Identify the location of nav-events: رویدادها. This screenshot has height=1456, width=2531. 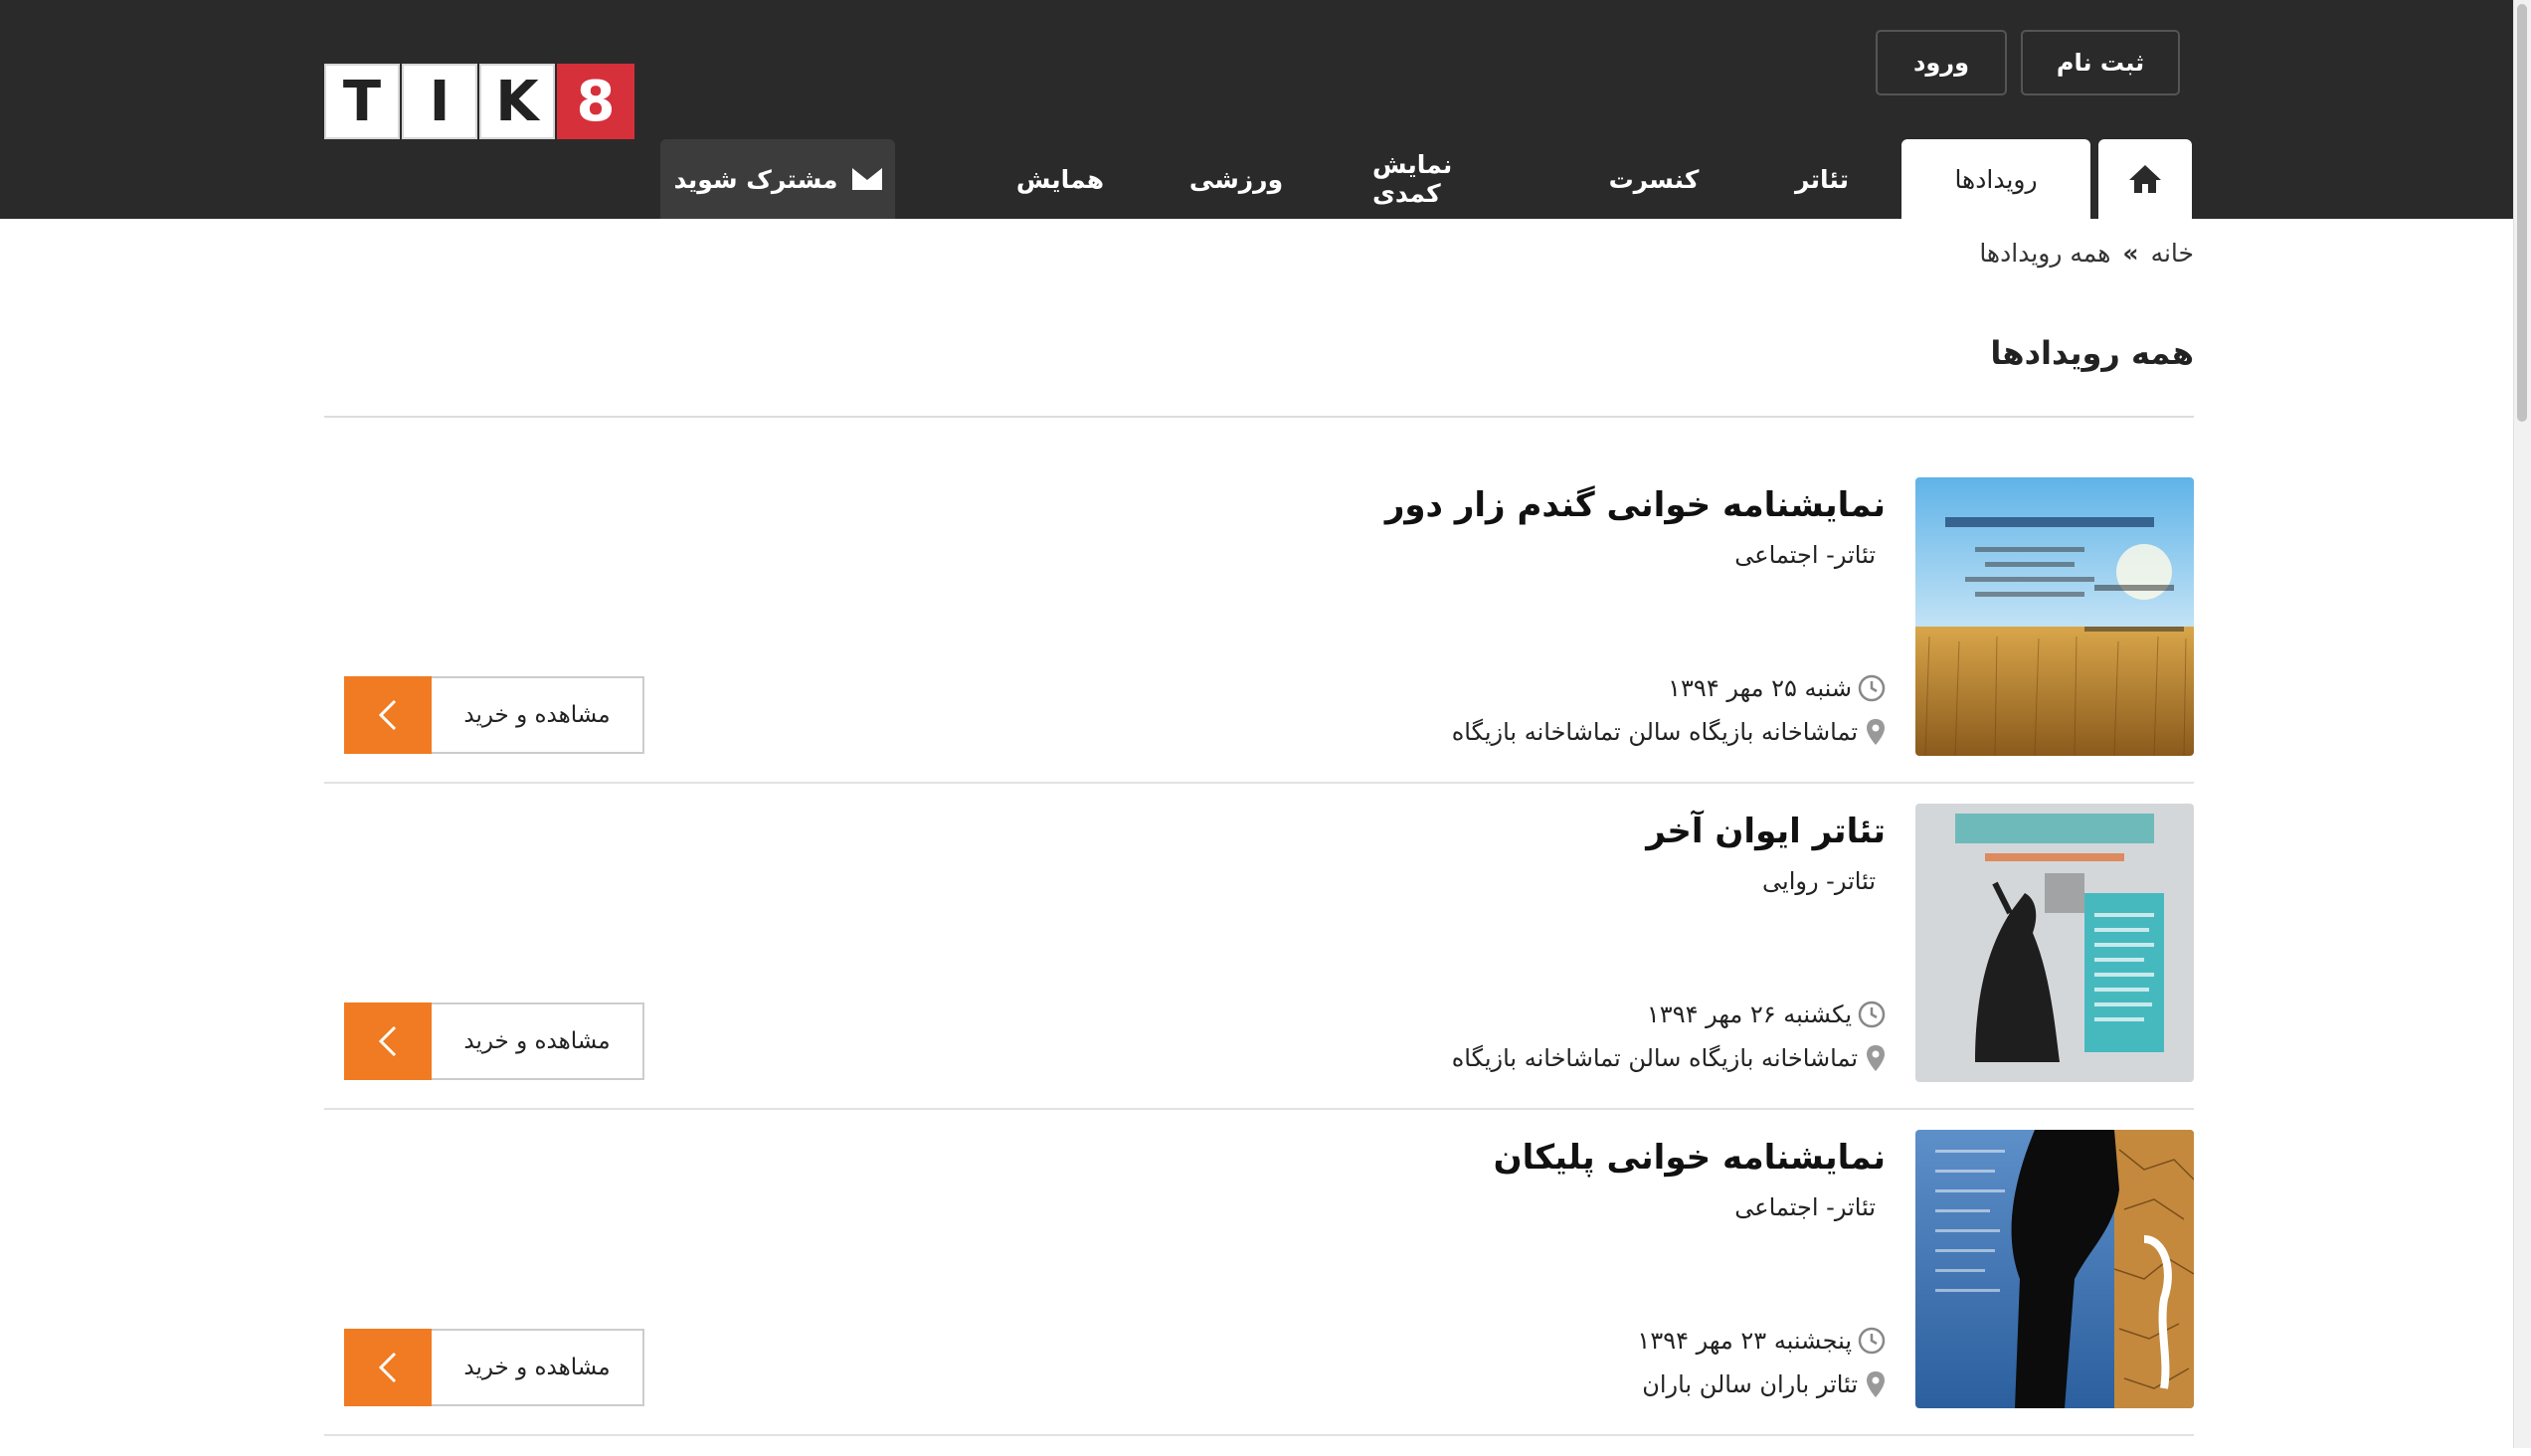
(1995, 179).